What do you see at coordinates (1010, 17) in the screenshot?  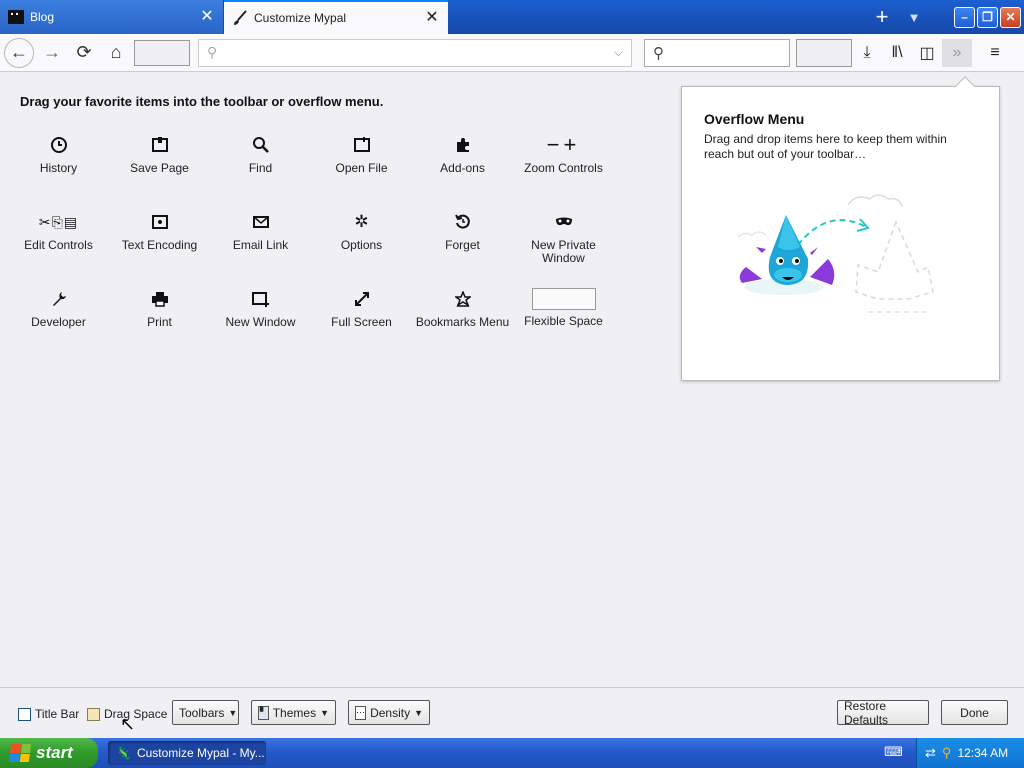 I see `close-window-button: ✕` at bounding box center [1010, 17].